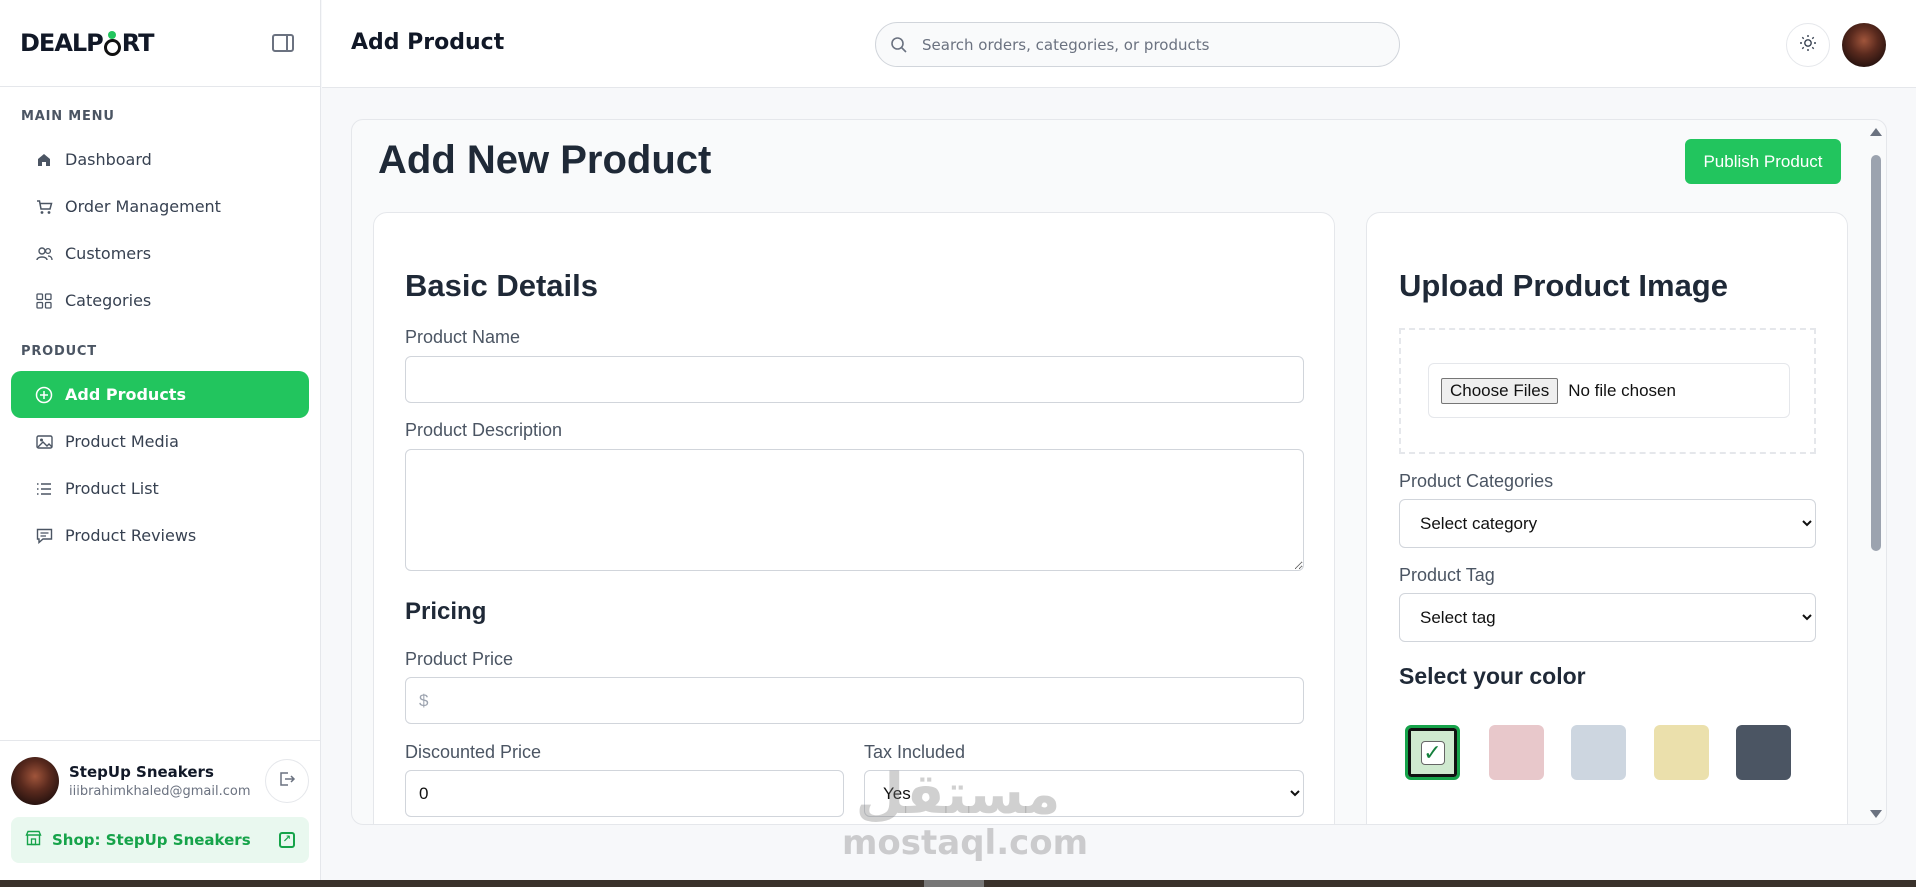  What do you see at coordinates (141, 772) in the screenshot?
I see `user-name: StepUp Sneakers` at bounding box center [141, 772].